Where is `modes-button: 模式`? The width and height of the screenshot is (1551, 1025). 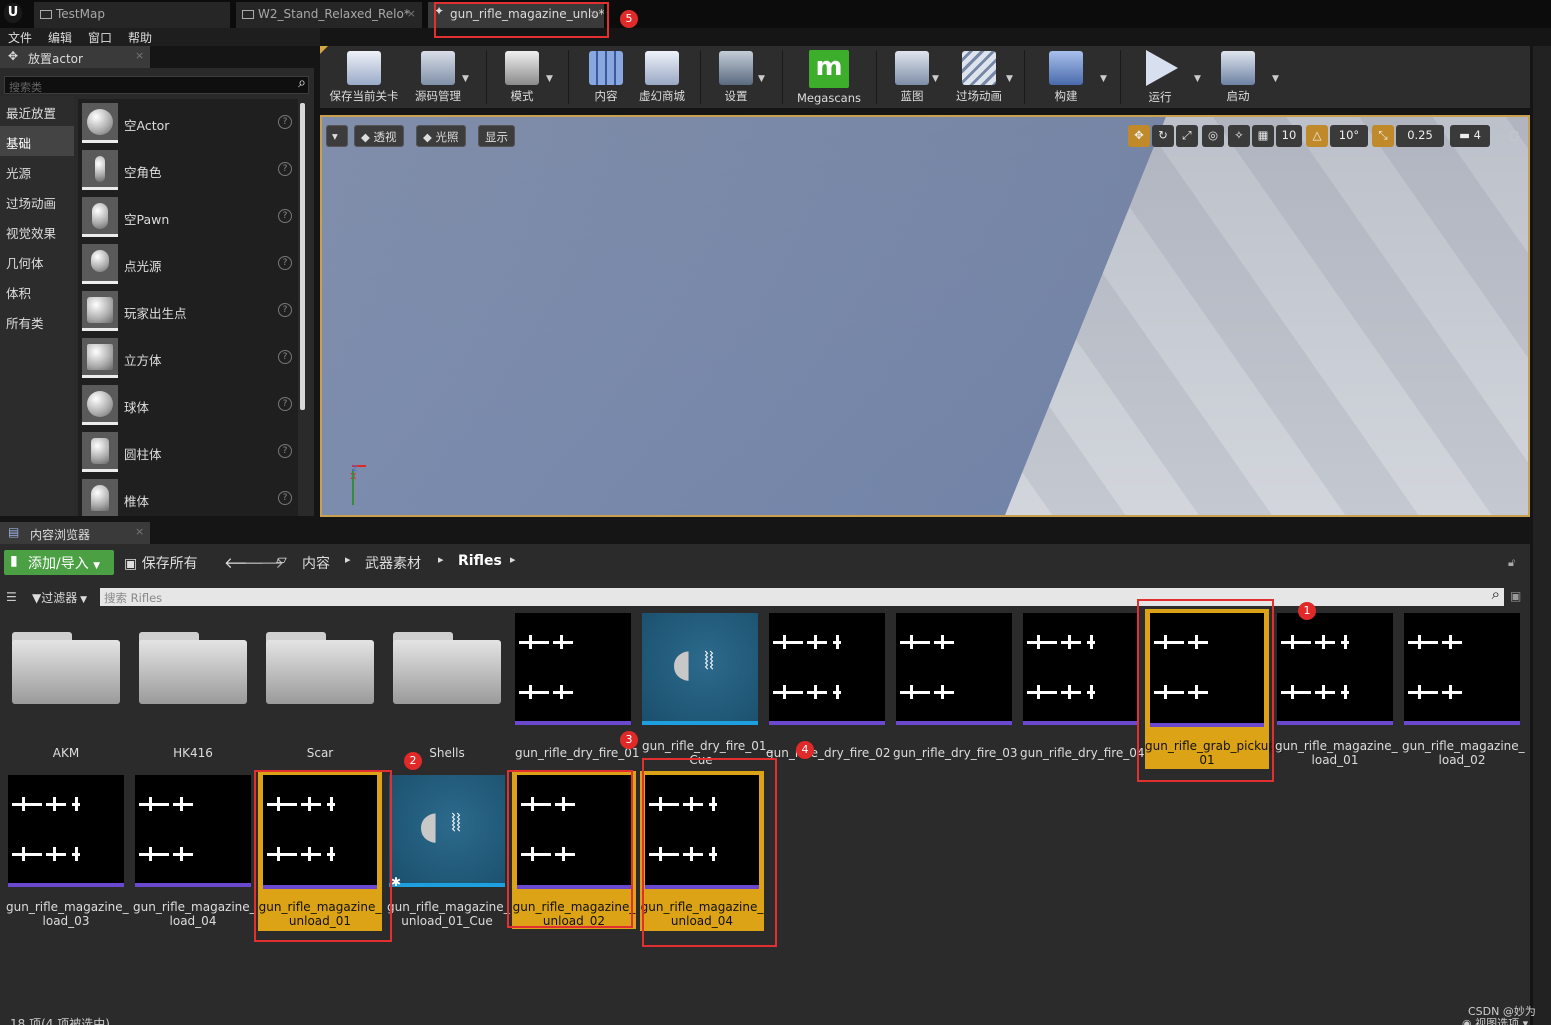 modes-button: 模式 is located at coordinates (522, 77).